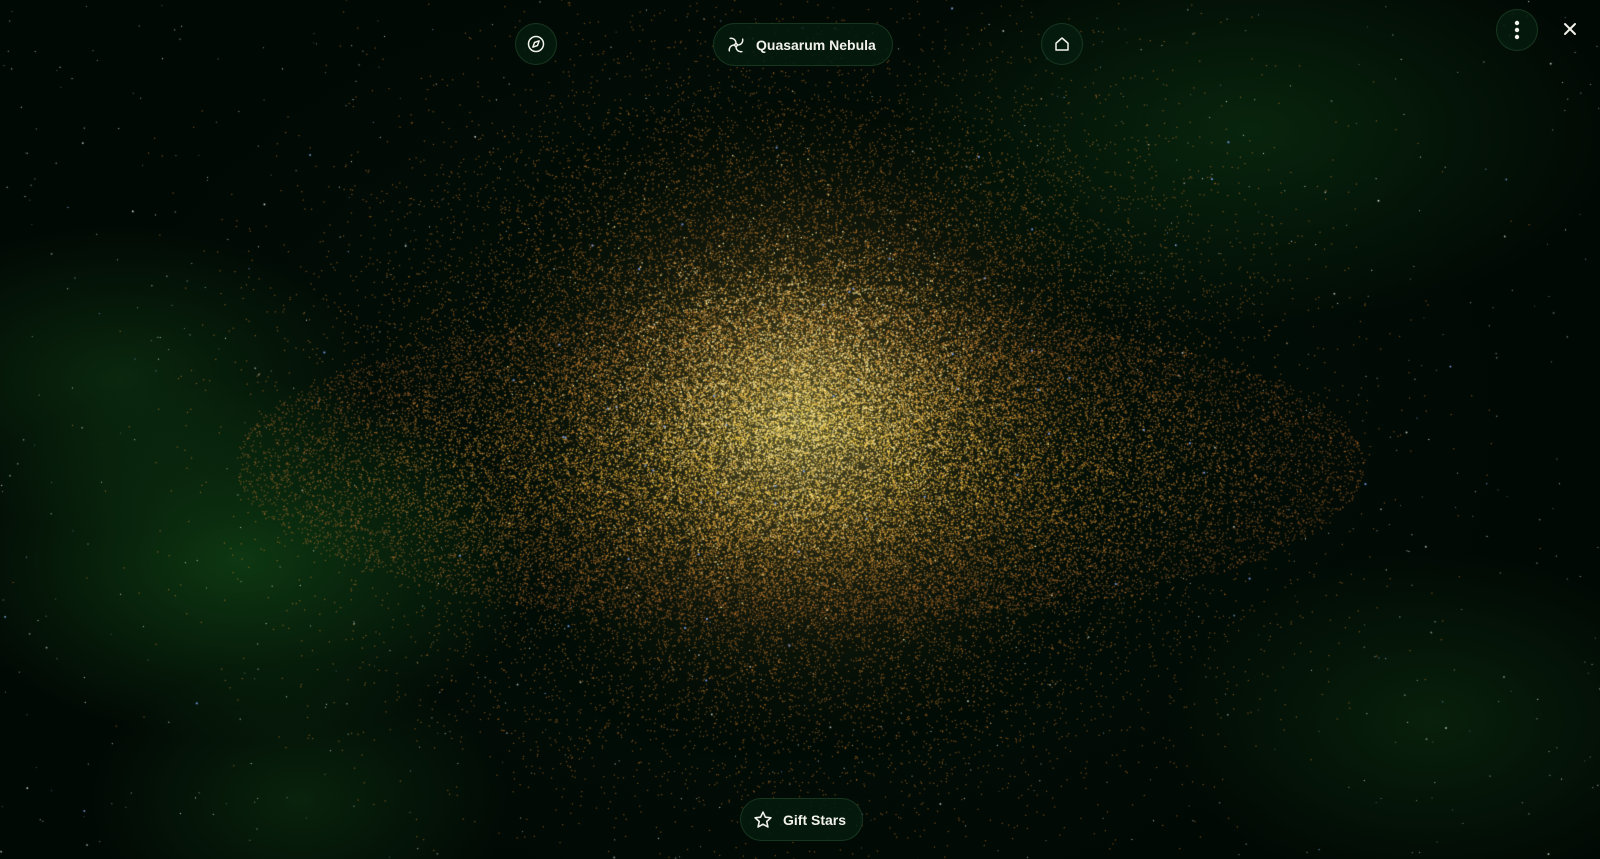  What do you see at coordinates (763, 820) in the screenshot?
I see `star-icon` at bounding box center [763, 820].